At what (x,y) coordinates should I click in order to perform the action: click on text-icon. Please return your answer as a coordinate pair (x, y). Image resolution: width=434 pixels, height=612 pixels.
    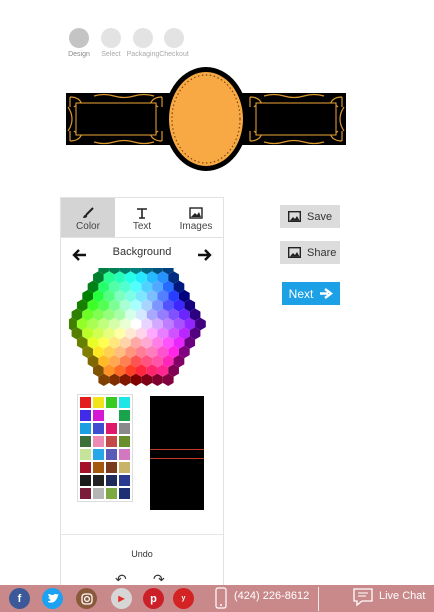
    Looking at the image, I should click on (142, 212).